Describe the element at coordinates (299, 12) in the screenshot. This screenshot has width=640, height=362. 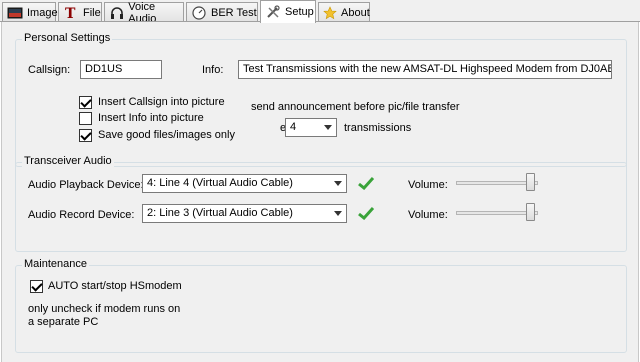
I see `tab-label: Setup` at that location.